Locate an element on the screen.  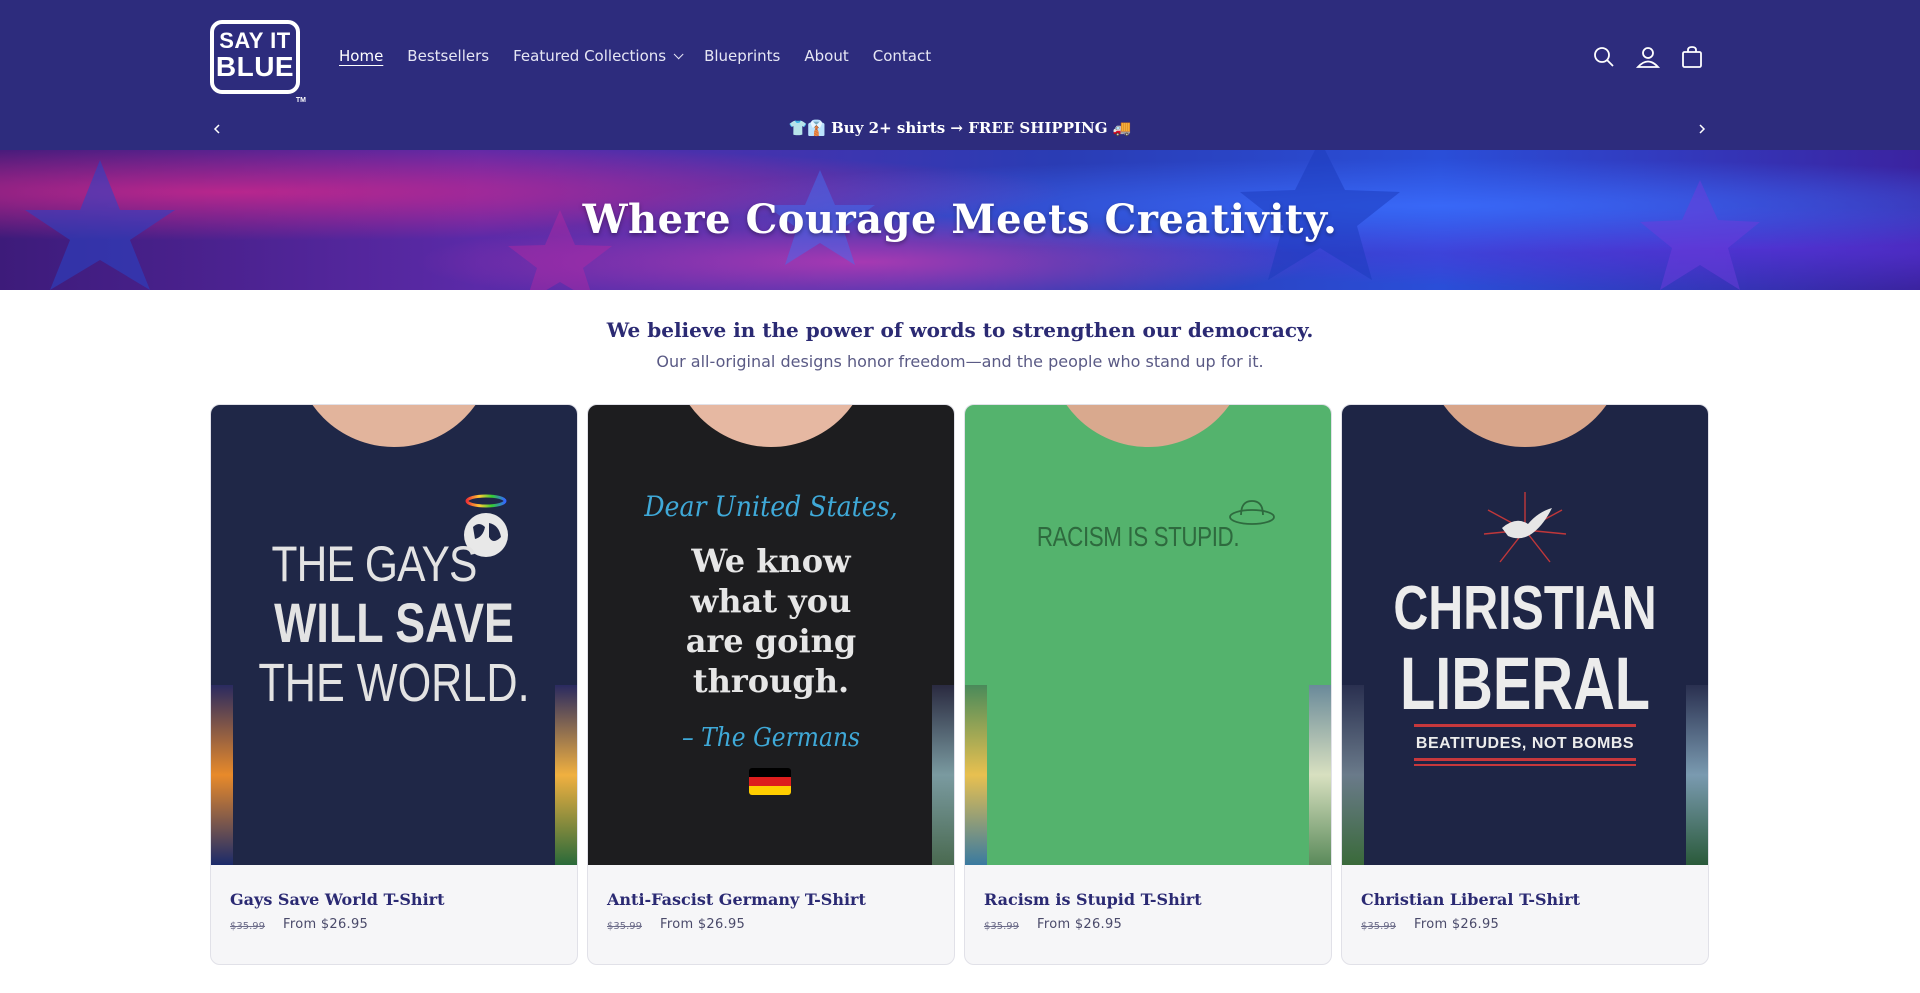
nav-featured-collections-label: Featured Collections is located at coordinates (590, 56).